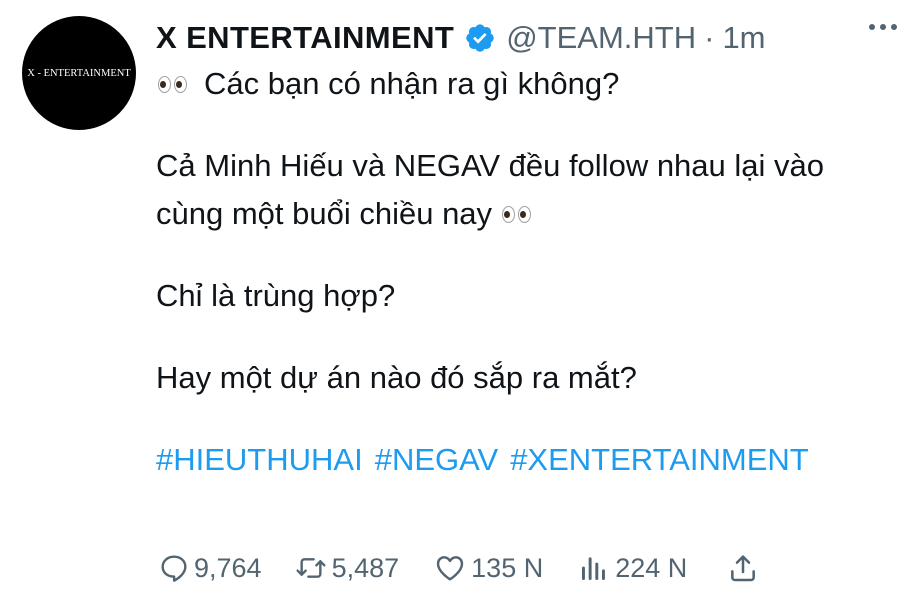 The width and height of the screenshot is (919, 600). What do you see at coordinates (450, 568) in the screenshot?
I see `heart-icon` at bounding box center [450, 568].